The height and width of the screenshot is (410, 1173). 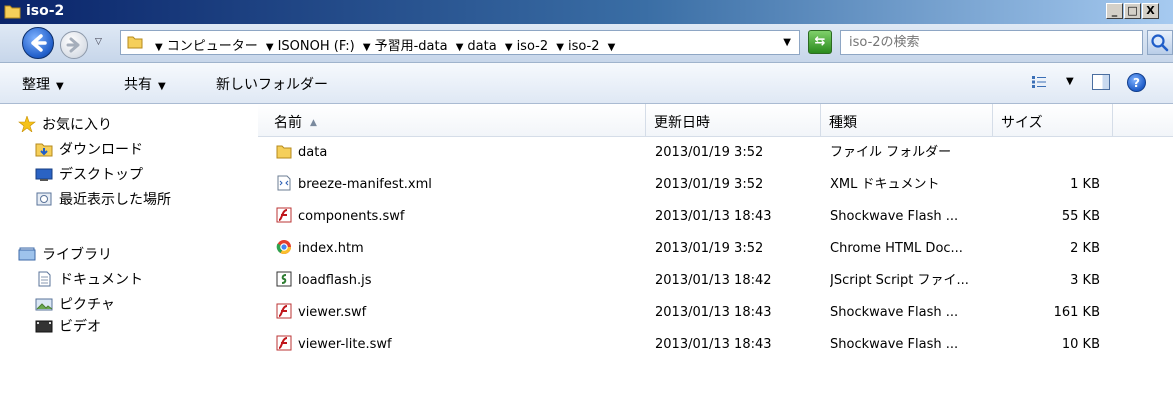 I want to click on search-icon, so click(x=1160, y=43).